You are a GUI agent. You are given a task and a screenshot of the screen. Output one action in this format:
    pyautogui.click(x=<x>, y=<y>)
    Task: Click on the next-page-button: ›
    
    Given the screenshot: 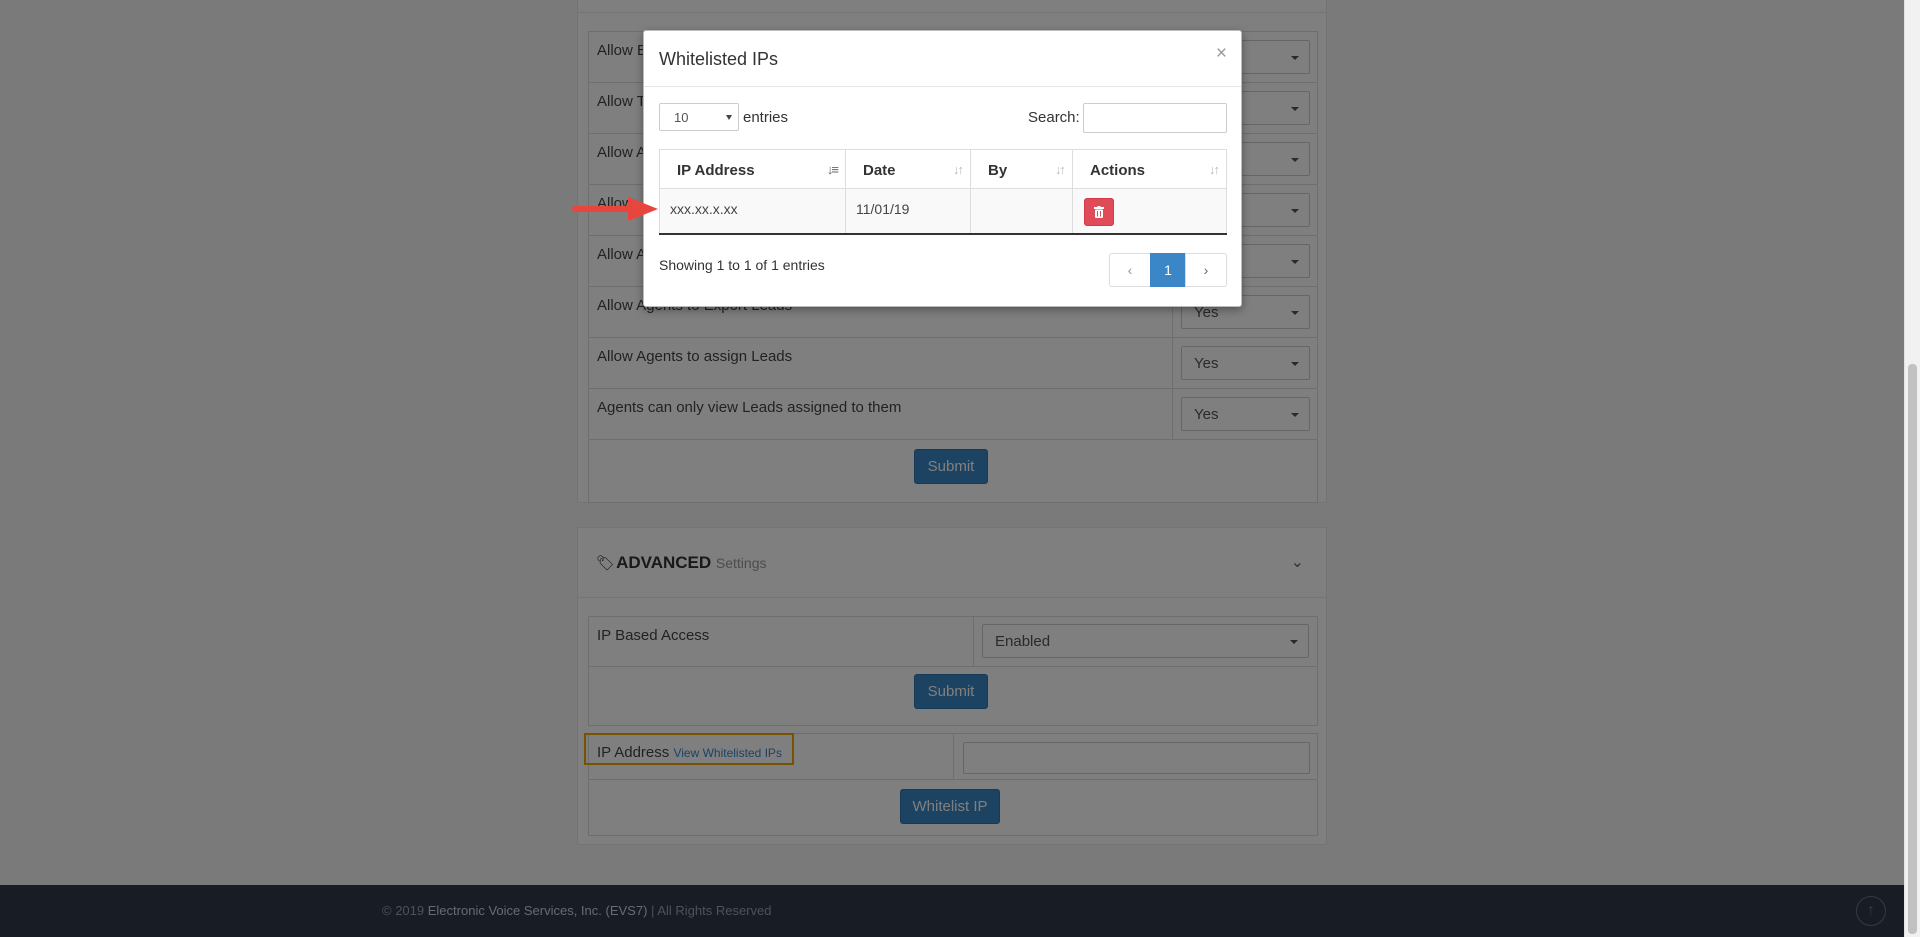 What is the action you would take?
    pyautogui.click(x=1206, y=270)
    